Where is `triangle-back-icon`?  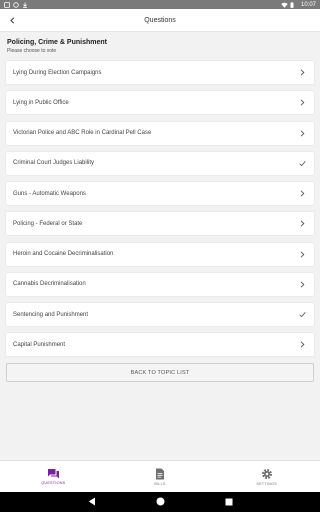 triangle-back-icon is located at coordinates (91, 501).